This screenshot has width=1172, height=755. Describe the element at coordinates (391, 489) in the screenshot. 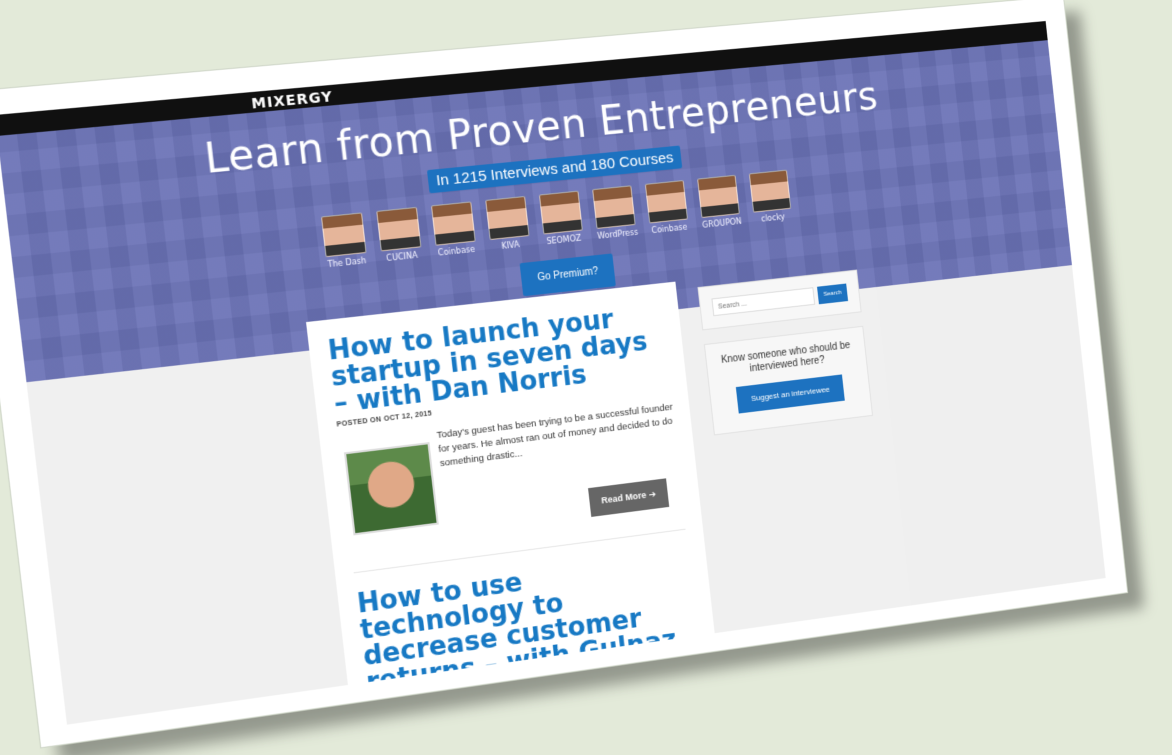

I see `author-photo` at that location.